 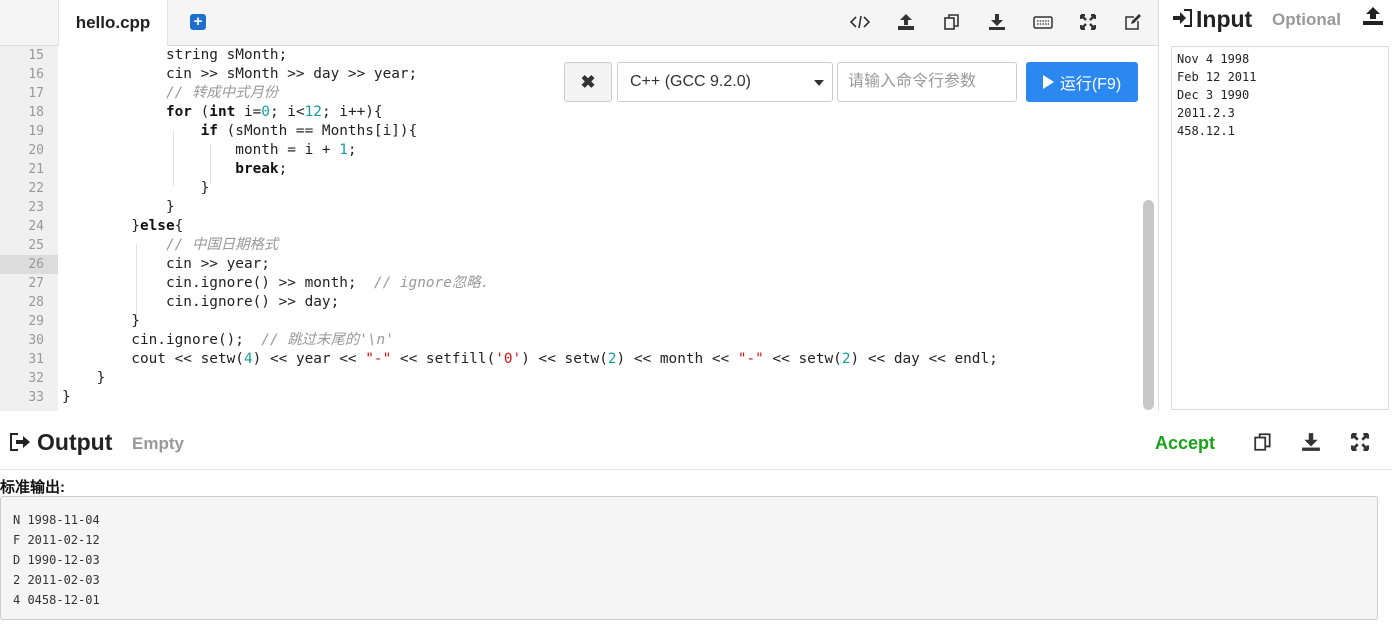 I want to click on code-line-29: }, so click(x=101, y=321).